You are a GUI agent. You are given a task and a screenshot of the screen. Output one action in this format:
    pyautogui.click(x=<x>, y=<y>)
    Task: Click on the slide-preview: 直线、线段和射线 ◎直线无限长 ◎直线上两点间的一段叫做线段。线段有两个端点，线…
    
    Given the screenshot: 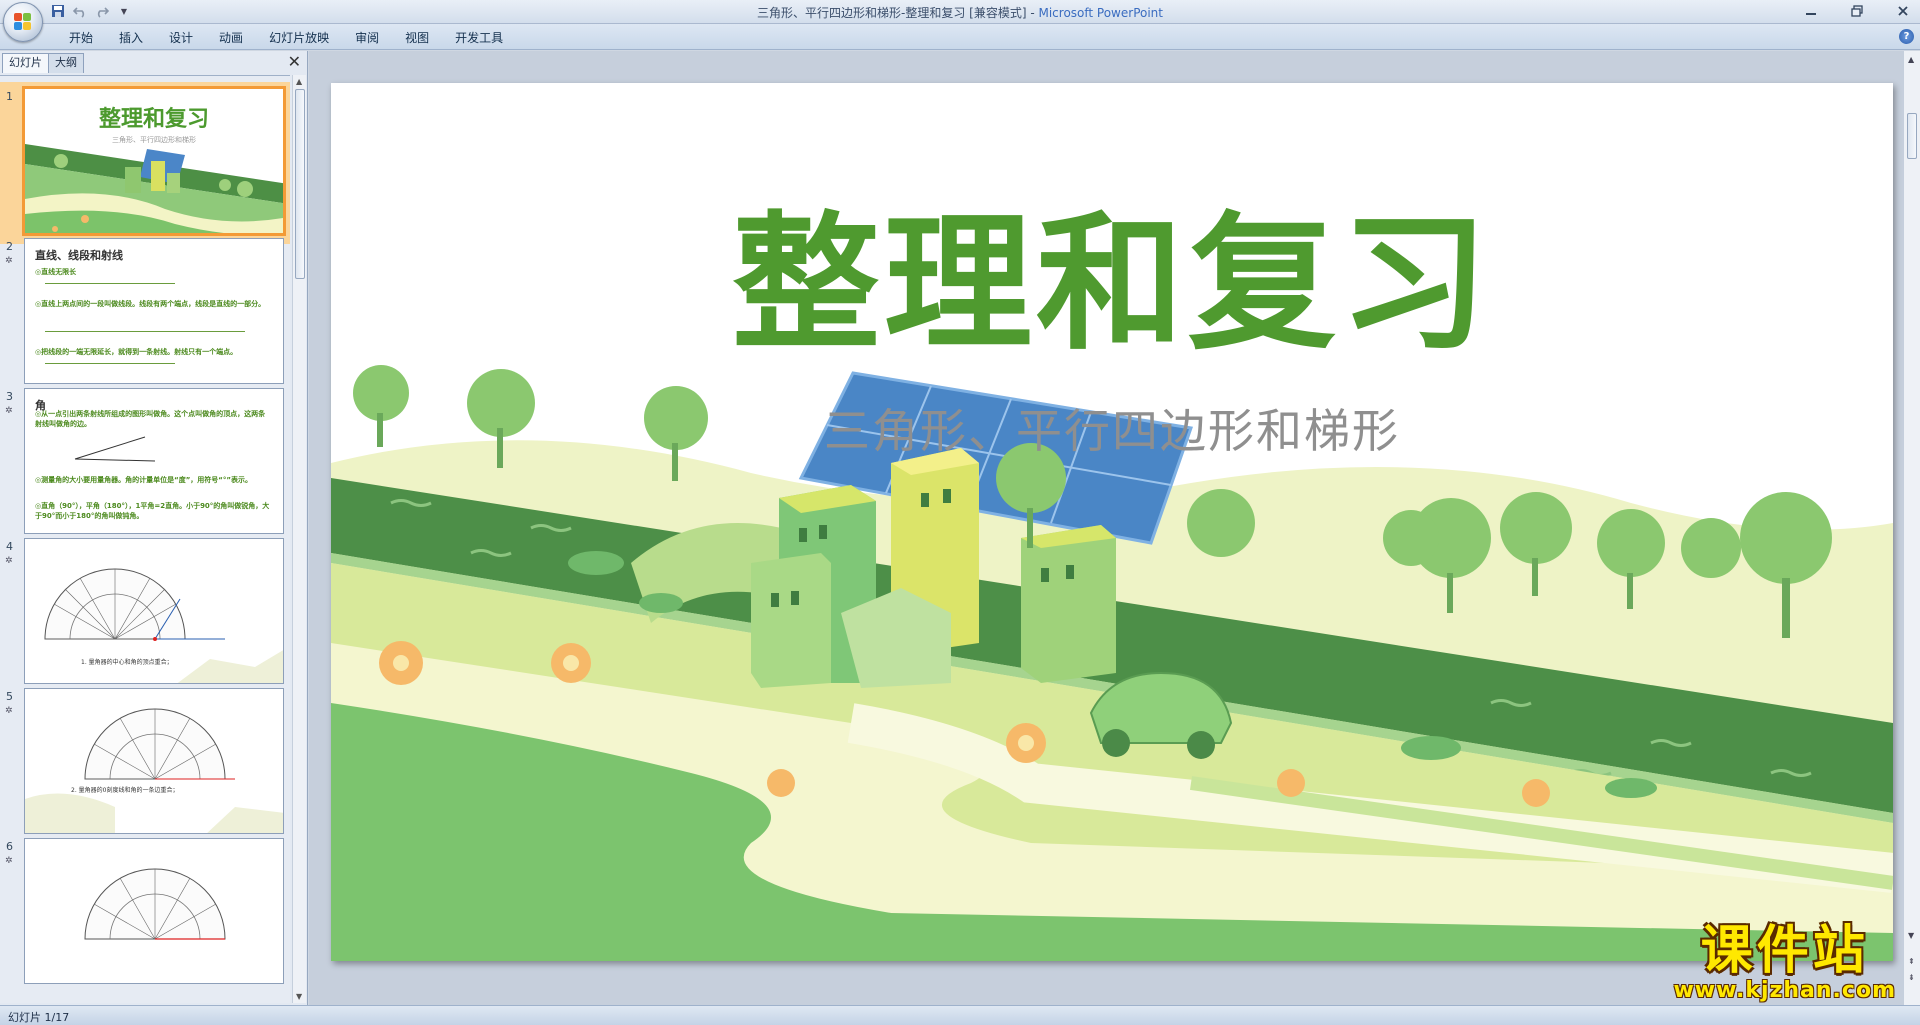 What is the action you would take?
    pyautogui.click(x=154, y=311)
    